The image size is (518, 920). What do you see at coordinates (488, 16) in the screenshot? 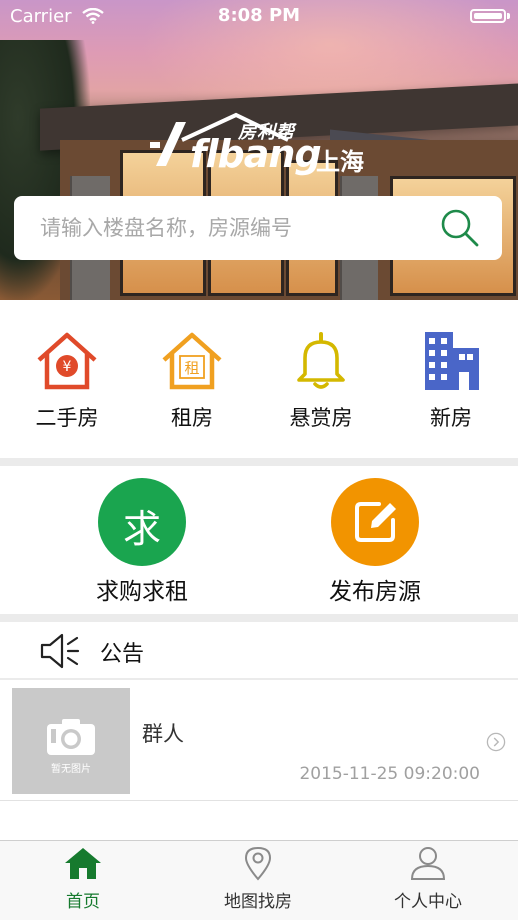
I see `battery-icon` at bounding box center [488, 16].